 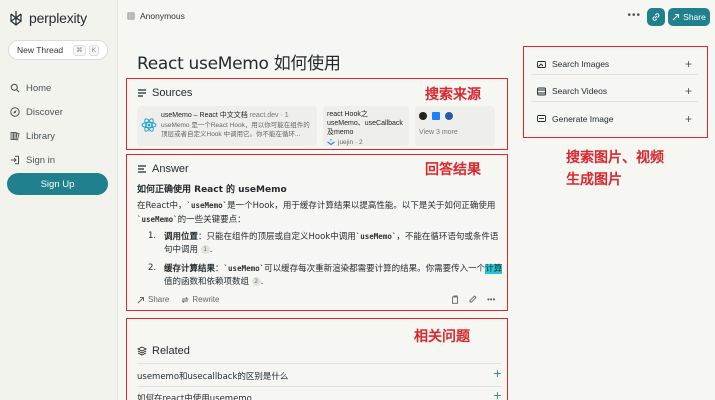 I want to click on related-icon, so click(x=142, y=351).